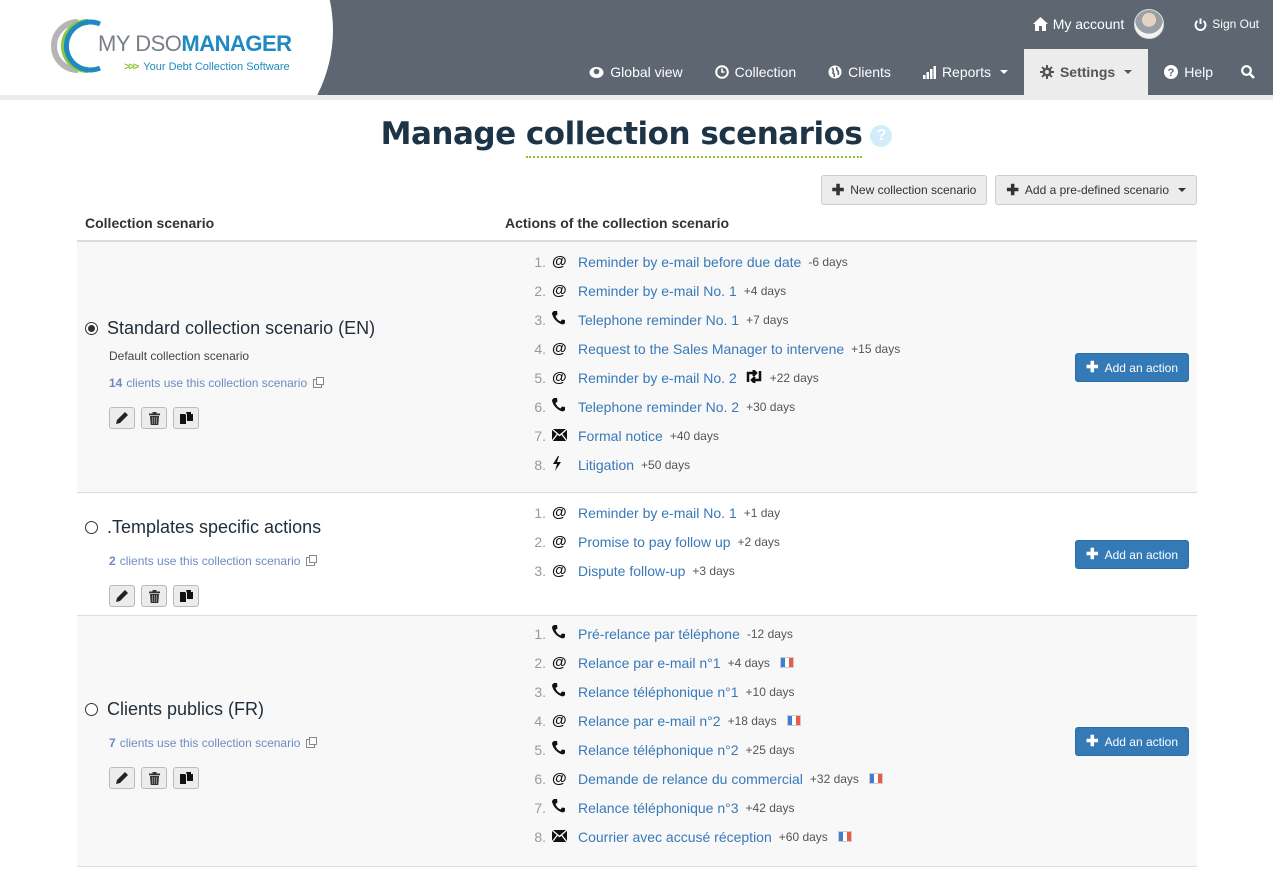 The height and width of the screenshot is (876, 1273). I want to click on action-delay: +15 days, so click(876, 348).